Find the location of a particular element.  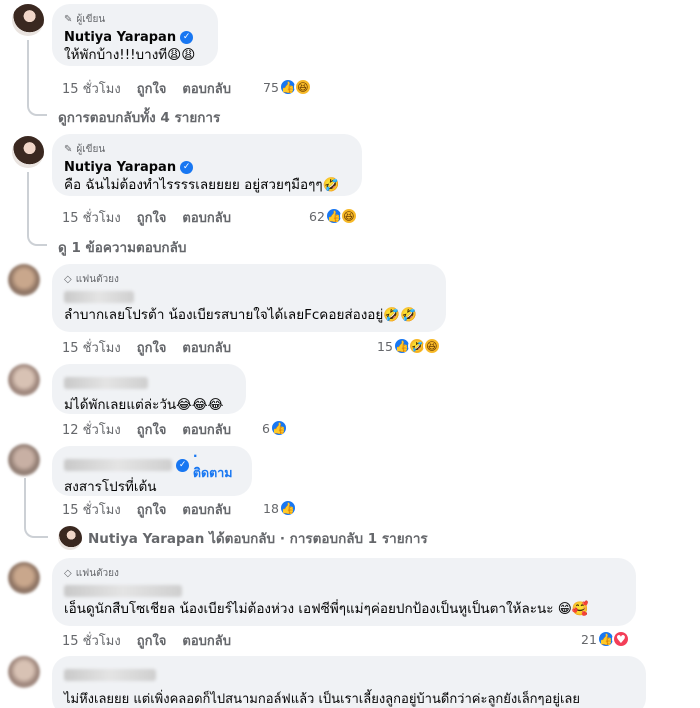

comment-bubble: ✓ · ติดตาม สงสารโปรที่เต้น is located at coordinates (152, 471).